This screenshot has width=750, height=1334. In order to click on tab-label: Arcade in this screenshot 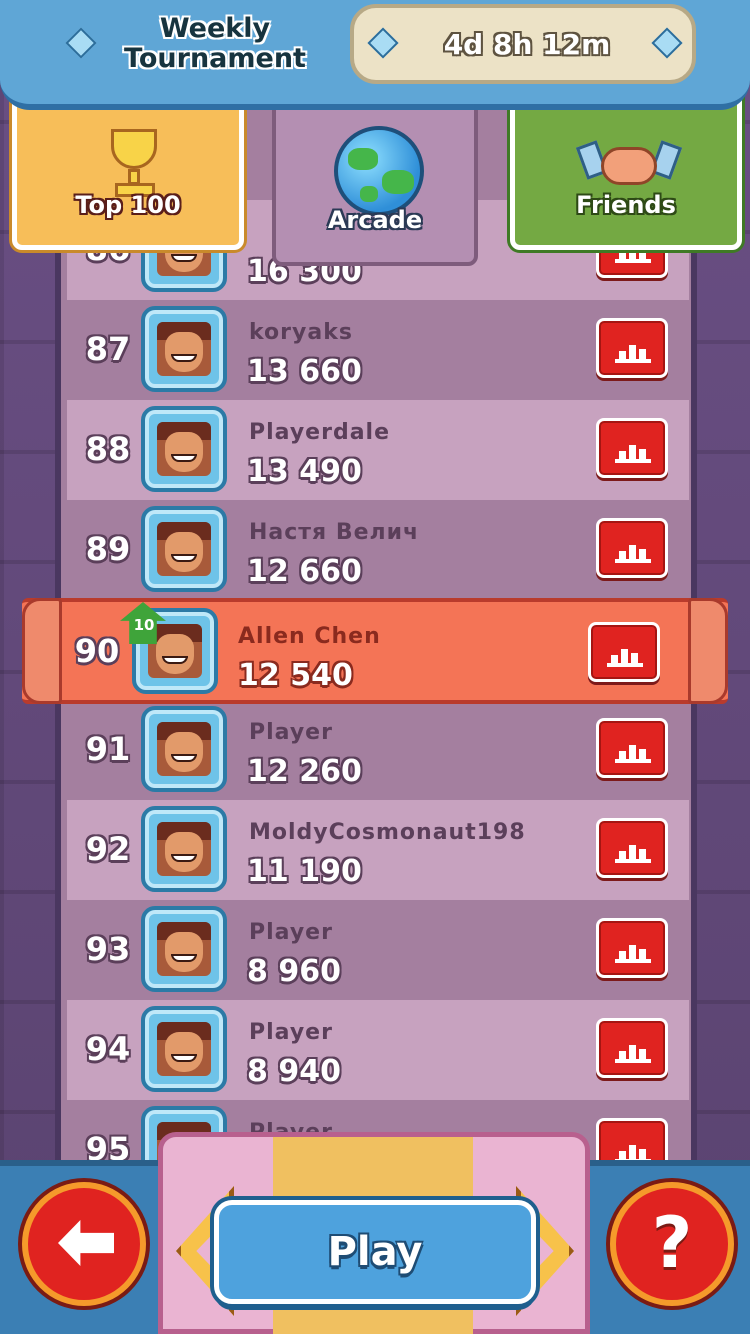, I will do `click(375, 220)`.